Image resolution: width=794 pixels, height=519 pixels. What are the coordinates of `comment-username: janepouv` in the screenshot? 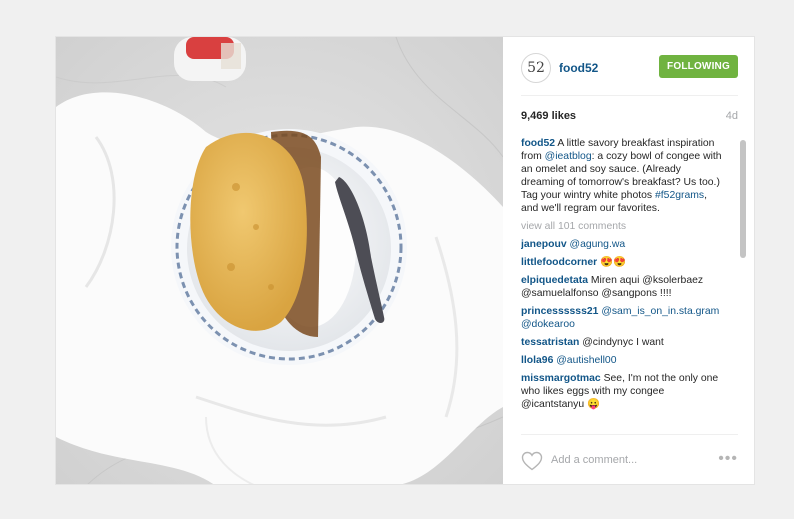 It's located at (544, 244).